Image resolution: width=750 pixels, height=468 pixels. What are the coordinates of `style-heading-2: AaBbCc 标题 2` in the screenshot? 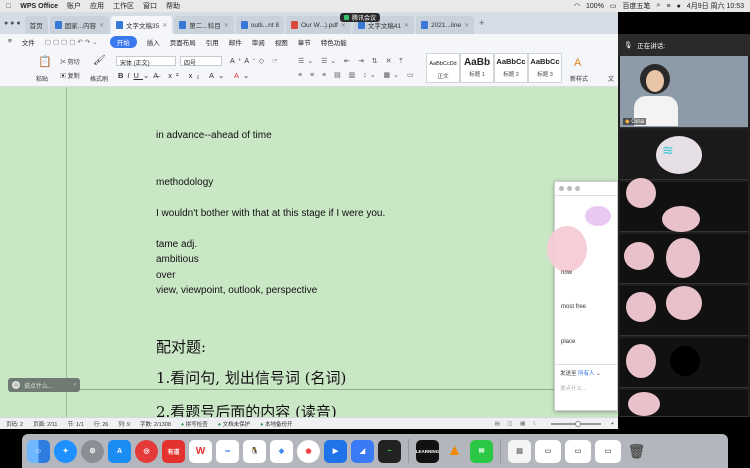 It's located at (511, 68).